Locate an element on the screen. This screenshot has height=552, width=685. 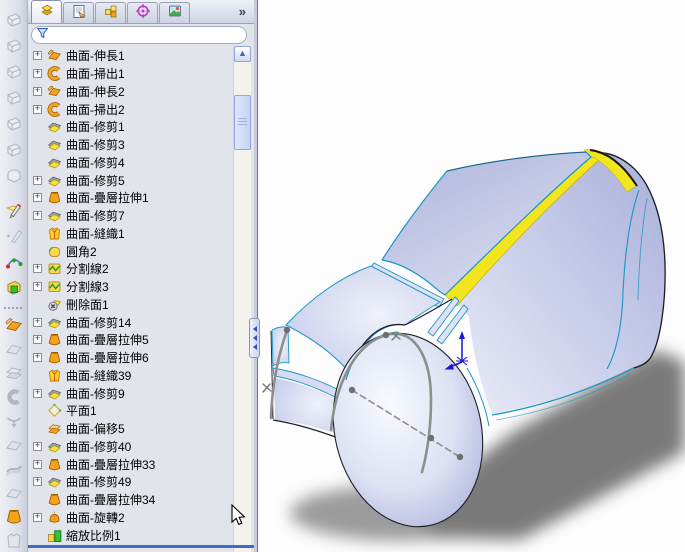
plane-icon is located at coordinates (54, 410).